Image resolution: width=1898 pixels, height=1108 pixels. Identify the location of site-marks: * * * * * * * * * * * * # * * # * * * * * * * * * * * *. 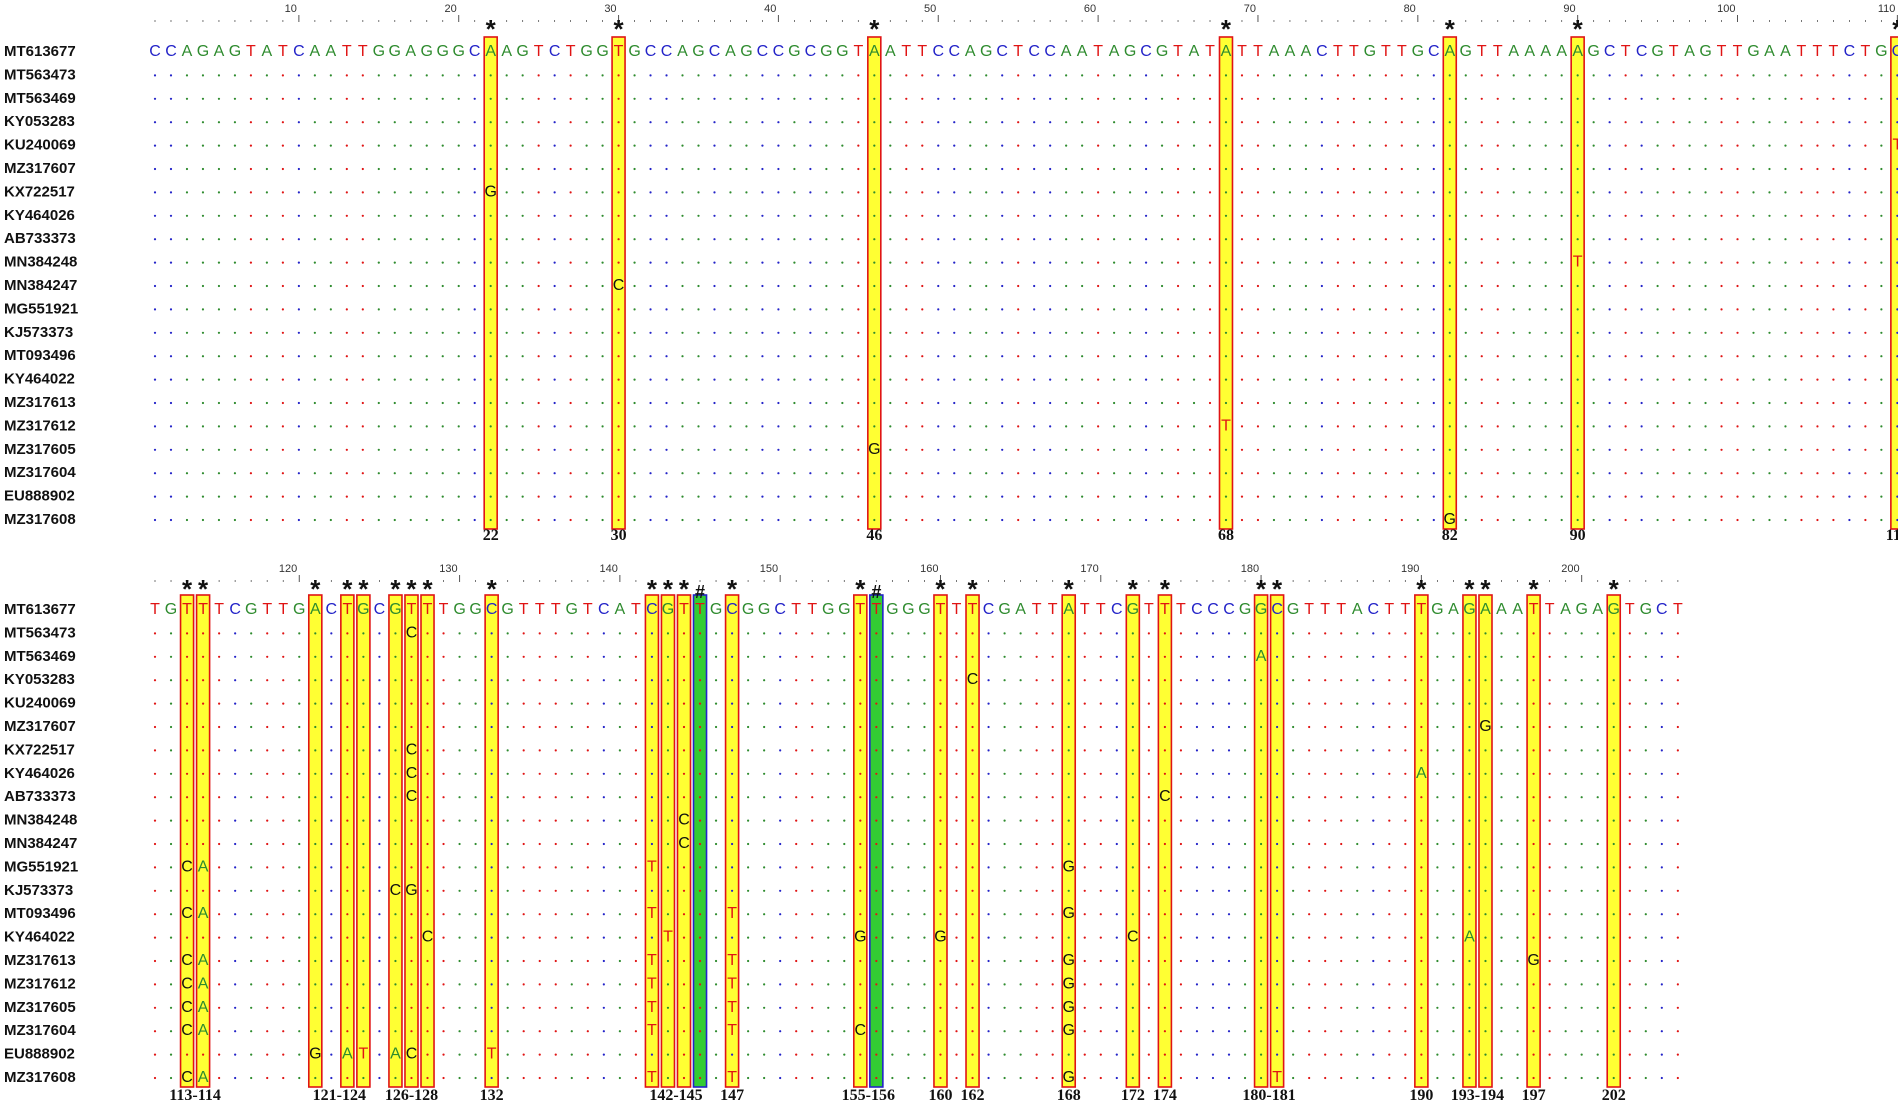
(901, 589).